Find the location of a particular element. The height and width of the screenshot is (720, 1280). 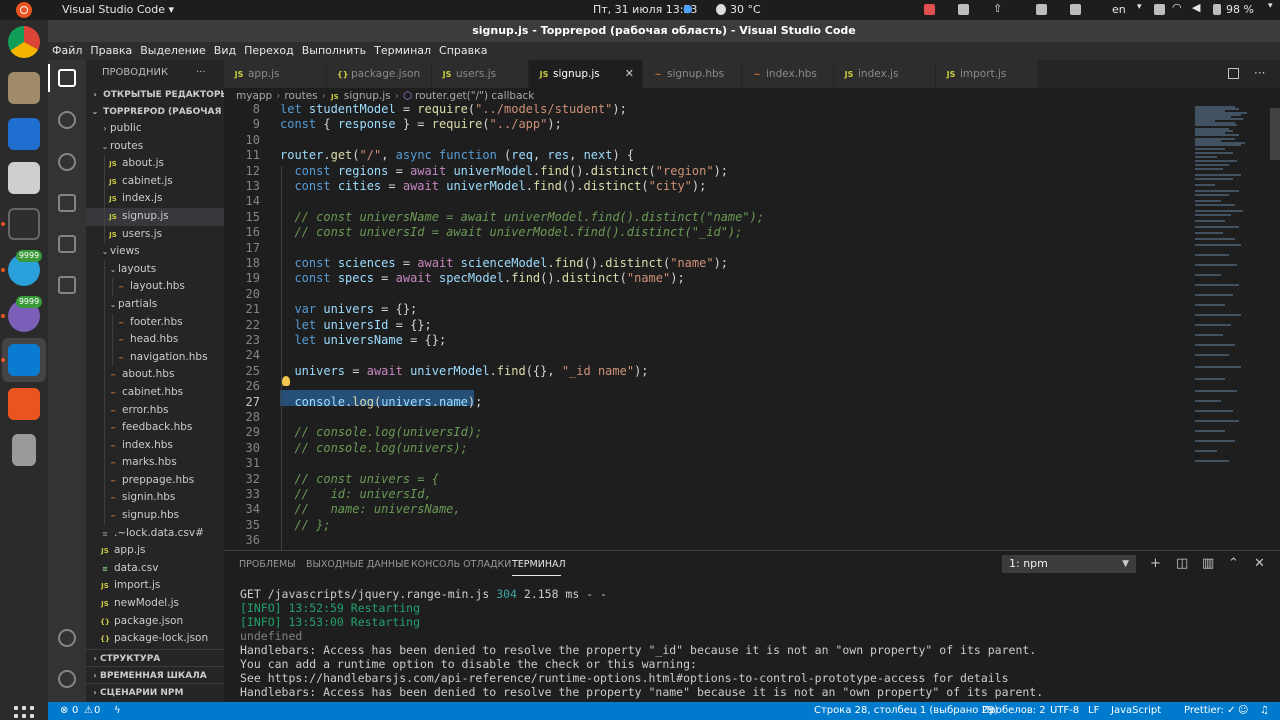

tab-signup-js: JS signup.js ✕ is located at coordinates (586, 74).